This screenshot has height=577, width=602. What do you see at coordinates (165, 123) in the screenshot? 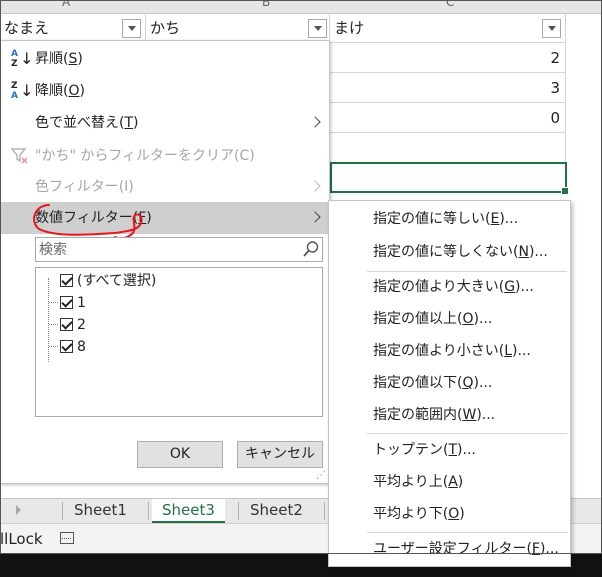
I see `sort-by-color-item: 色で並べ替え(T)` at bounding box center [165, 123].